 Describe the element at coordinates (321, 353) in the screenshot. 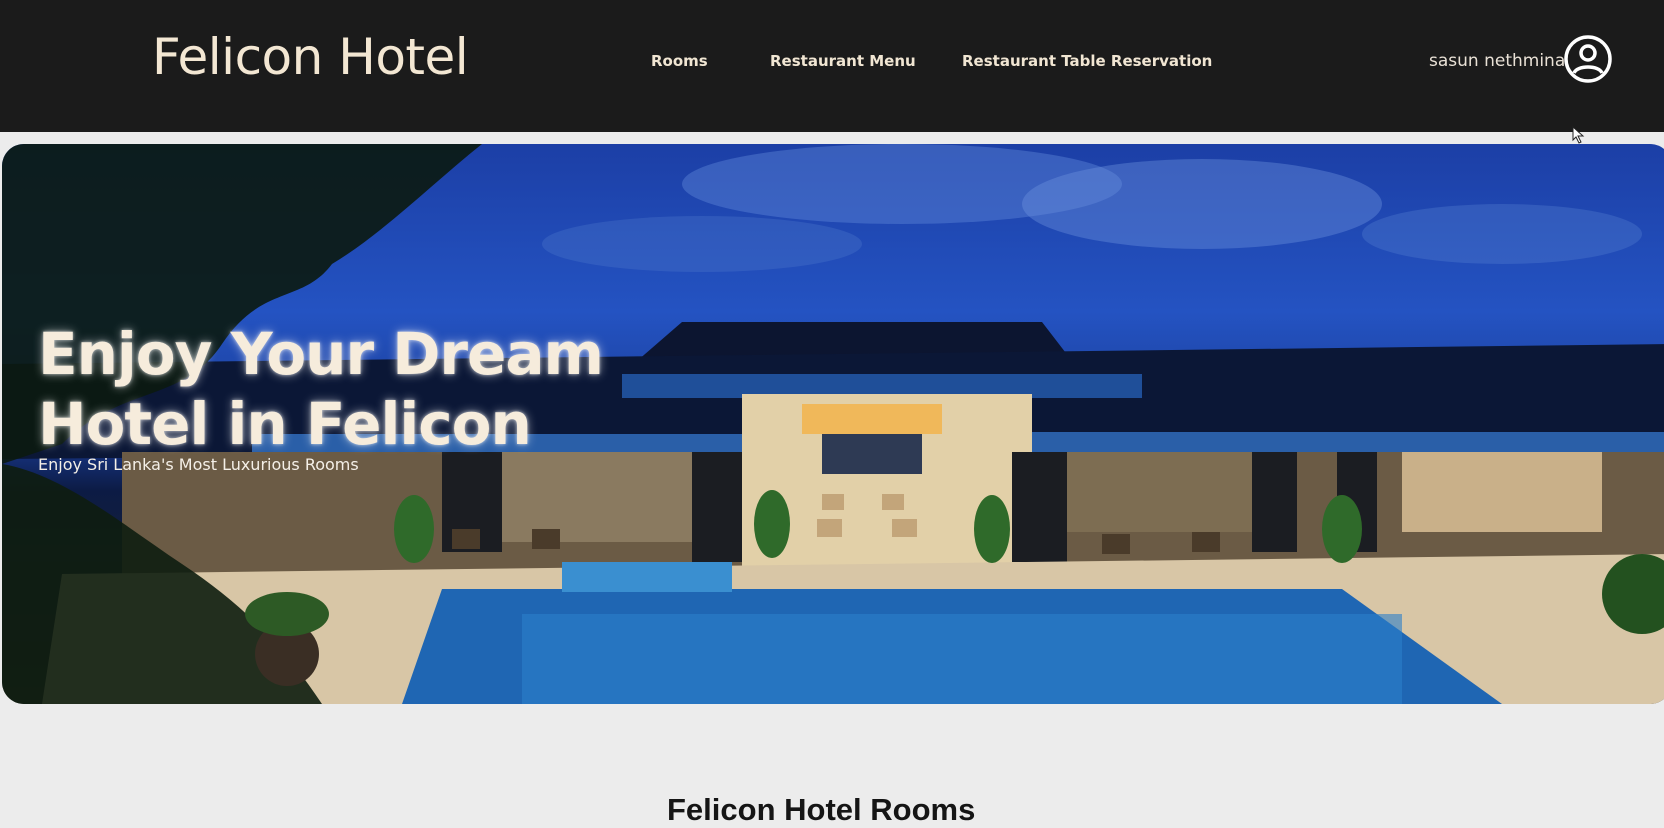

I see `hero-title-line1: Enjoy Your Dream` at that location.